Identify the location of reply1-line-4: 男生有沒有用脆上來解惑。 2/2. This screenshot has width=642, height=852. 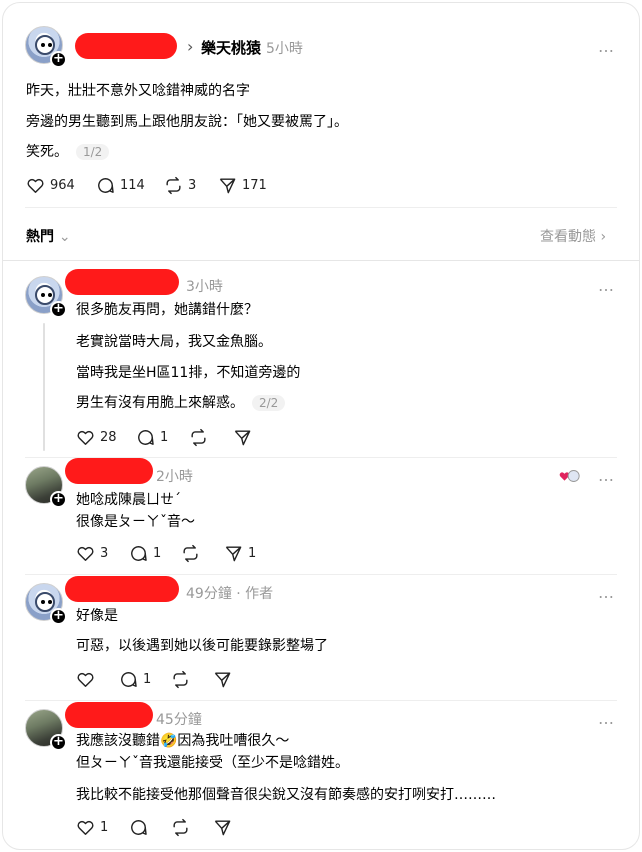
(181, 402).